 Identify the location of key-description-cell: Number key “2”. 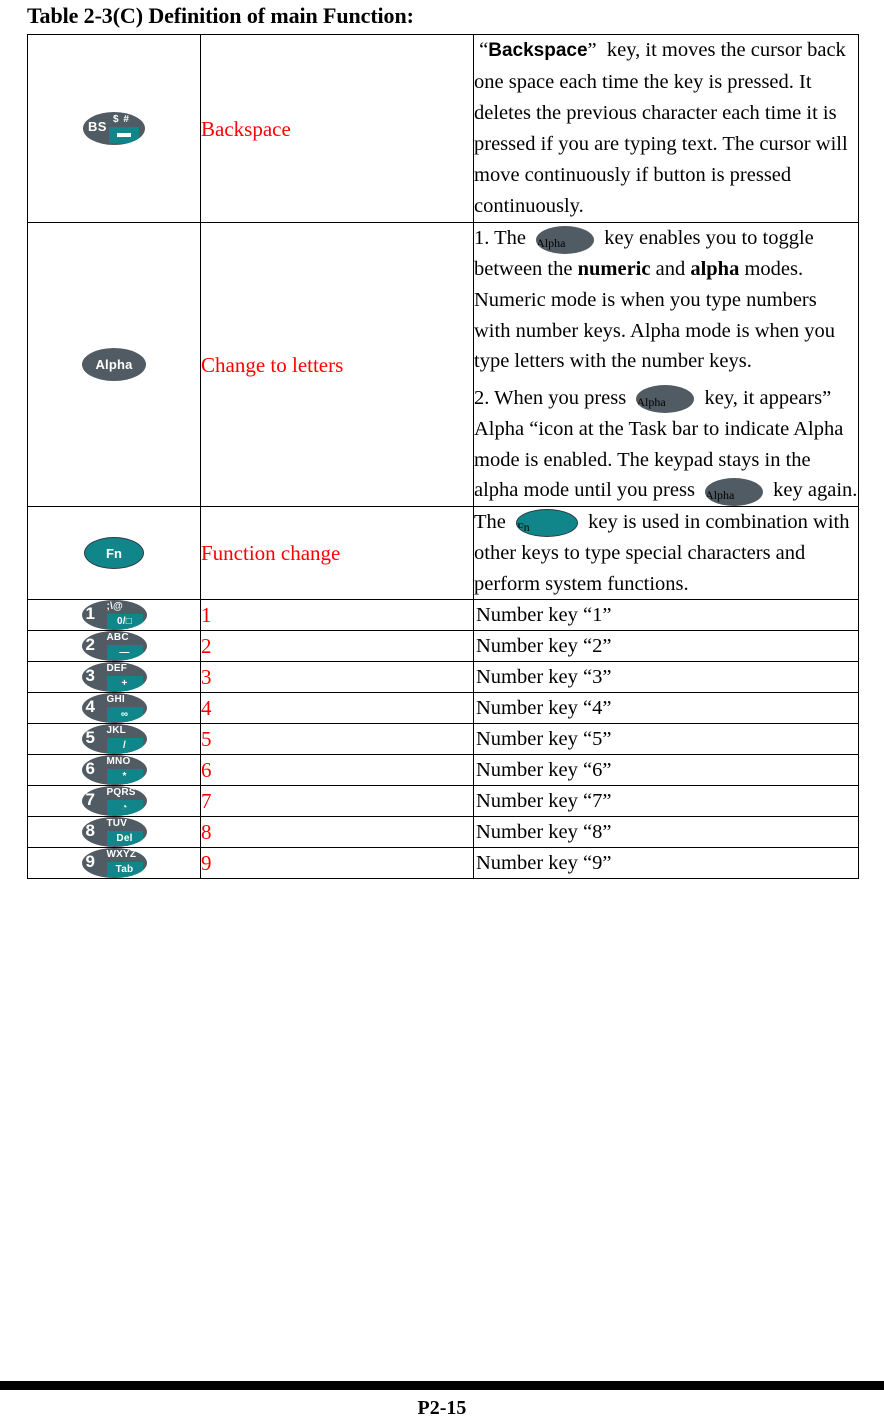
(666, 646).